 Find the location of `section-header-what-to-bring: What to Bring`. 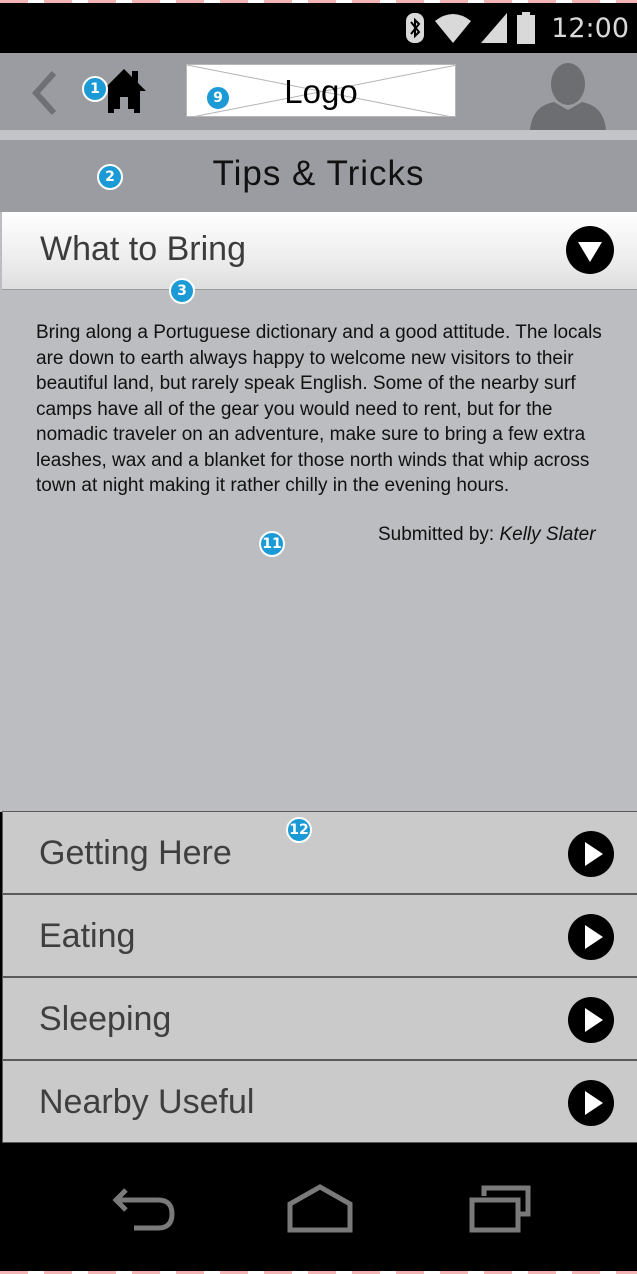

section-header-what-to-bring: What to Bring is located at coordinates (319, 251).